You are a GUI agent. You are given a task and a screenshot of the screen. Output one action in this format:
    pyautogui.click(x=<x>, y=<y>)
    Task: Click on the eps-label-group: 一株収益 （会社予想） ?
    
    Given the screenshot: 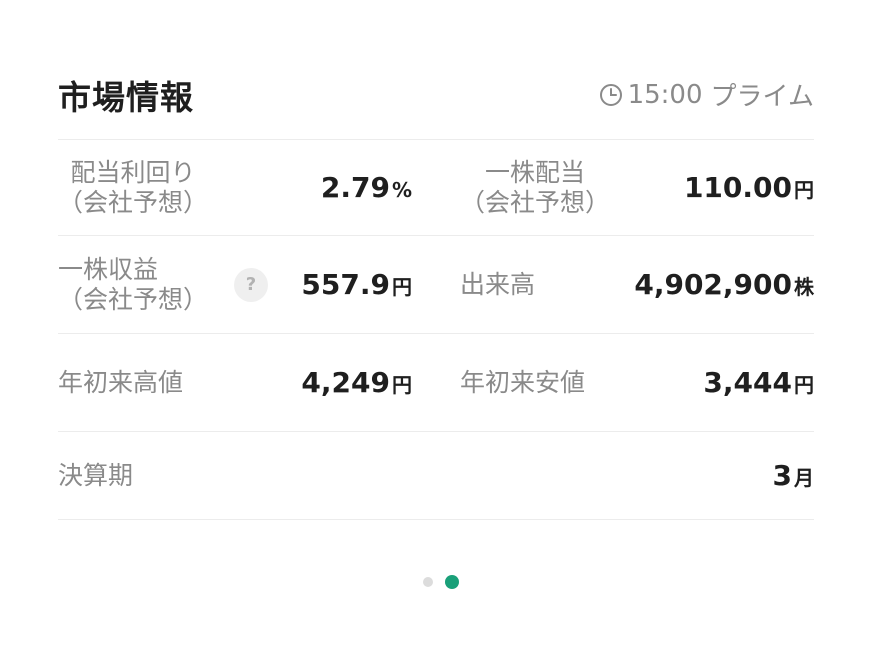 What is the action you would take?
    pyautogui.click(x=163, y=285)
    